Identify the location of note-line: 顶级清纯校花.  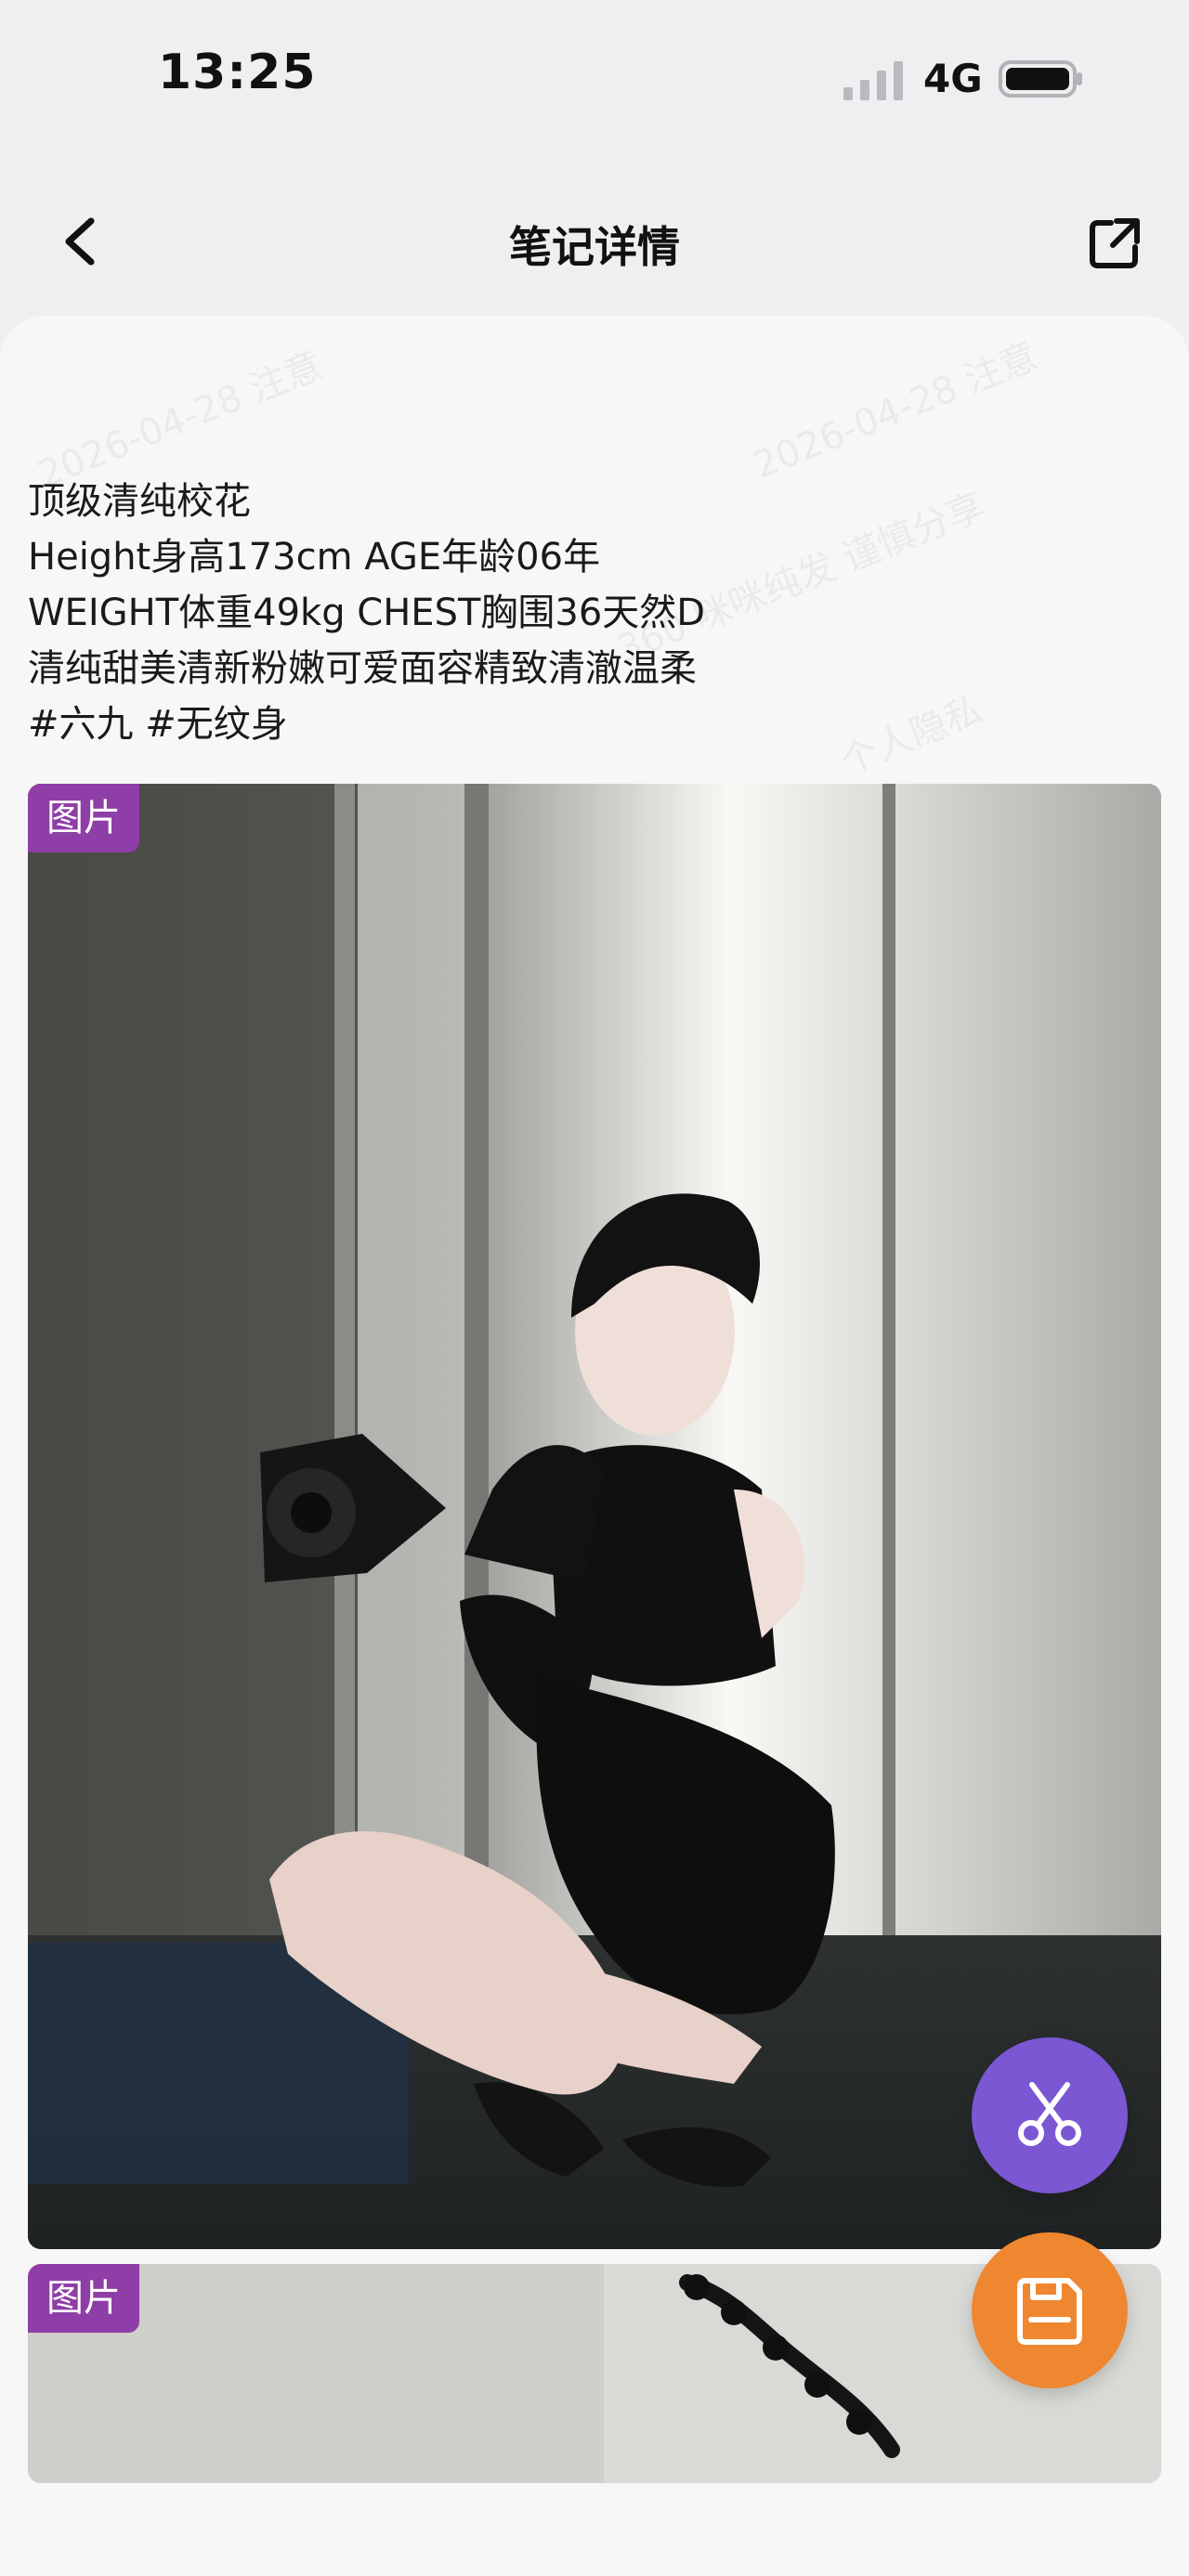
(140, 502).